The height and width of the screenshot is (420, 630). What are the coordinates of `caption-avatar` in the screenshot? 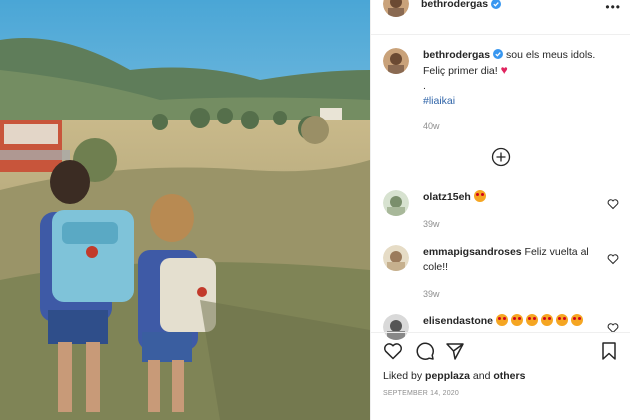 It's located at (396, 61).